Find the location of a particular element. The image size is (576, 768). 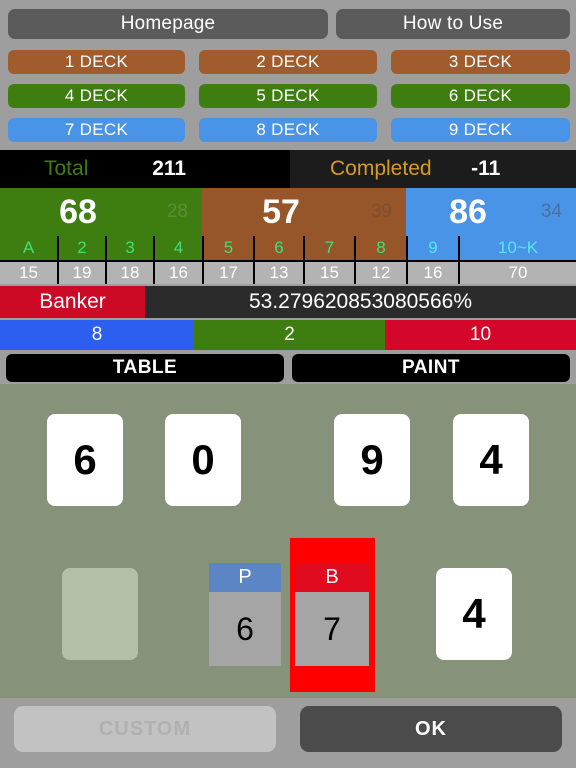

total-panel: Total 211 is located at coordinates (145, 169).